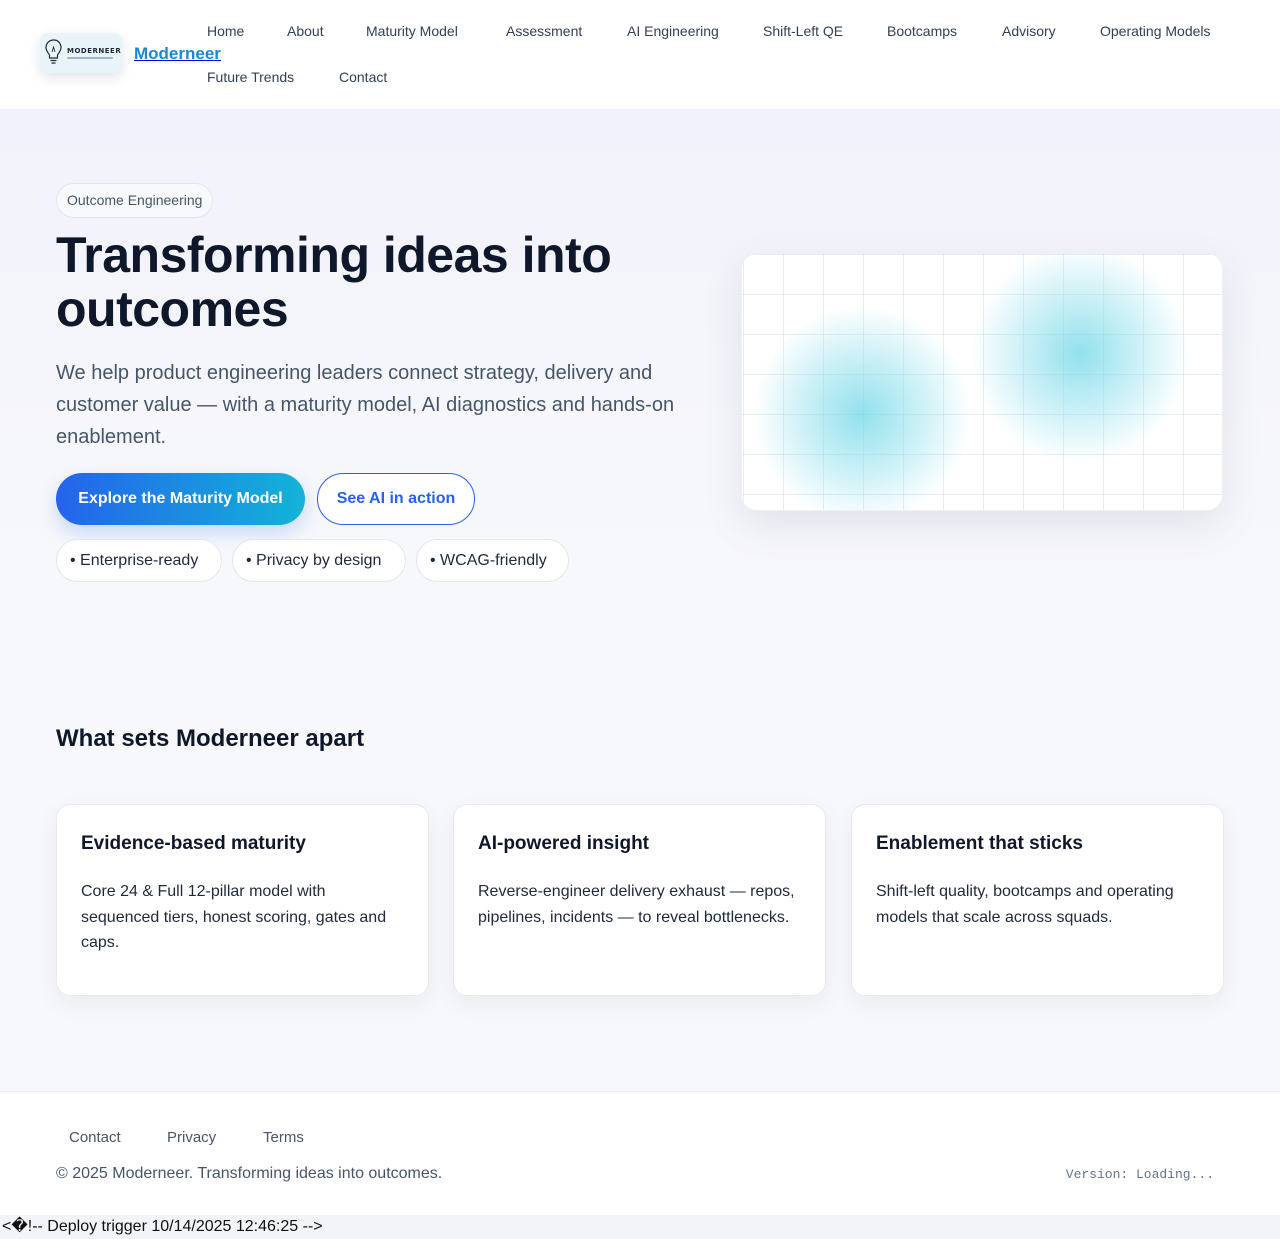  What do you see at coordinates (283, 1137) in the screenshot?
I see `footer-link-terms: Terms` at bounding box center [283, 1137].